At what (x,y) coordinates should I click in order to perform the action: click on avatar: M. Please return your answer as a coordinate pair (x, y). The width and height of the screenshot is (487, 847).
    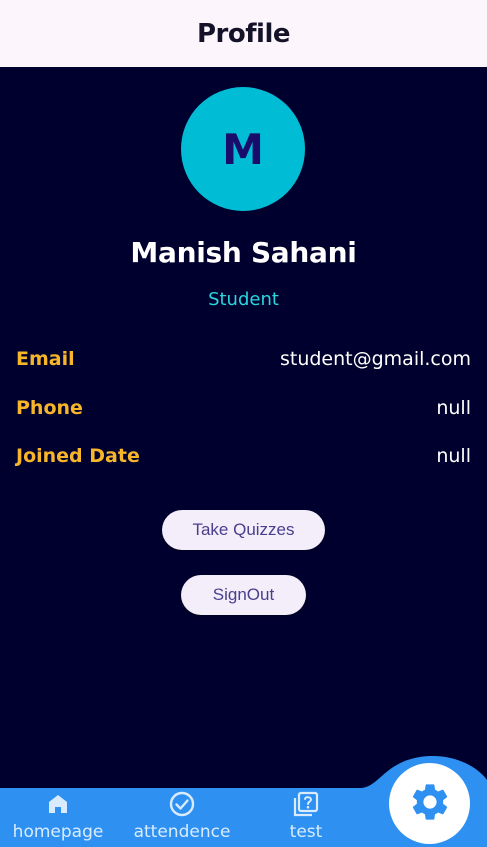
    Looking at the image, I should click on (243, 149).